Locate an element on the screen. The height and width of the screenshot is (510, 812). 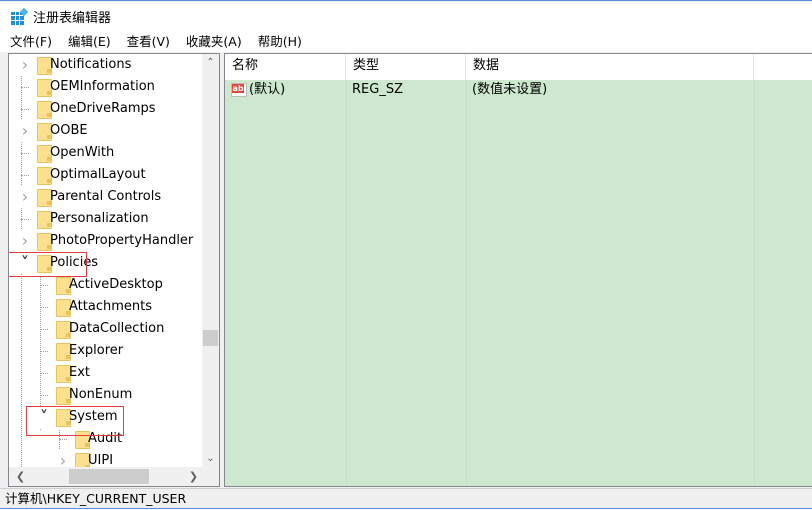
tree-item-policies: ˅ Policies is located at coordinates (105, 263).